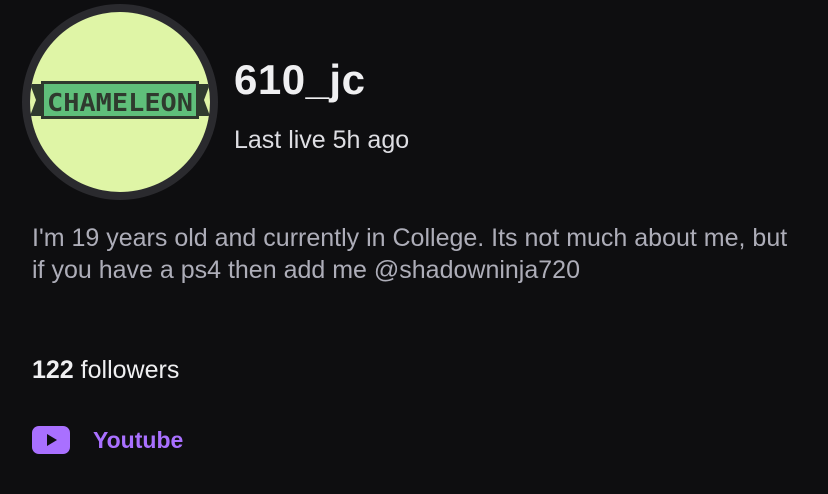 This screenshot has height=494, width=828. I want to click on avatar: CHAMELEON, so click(120, 102).